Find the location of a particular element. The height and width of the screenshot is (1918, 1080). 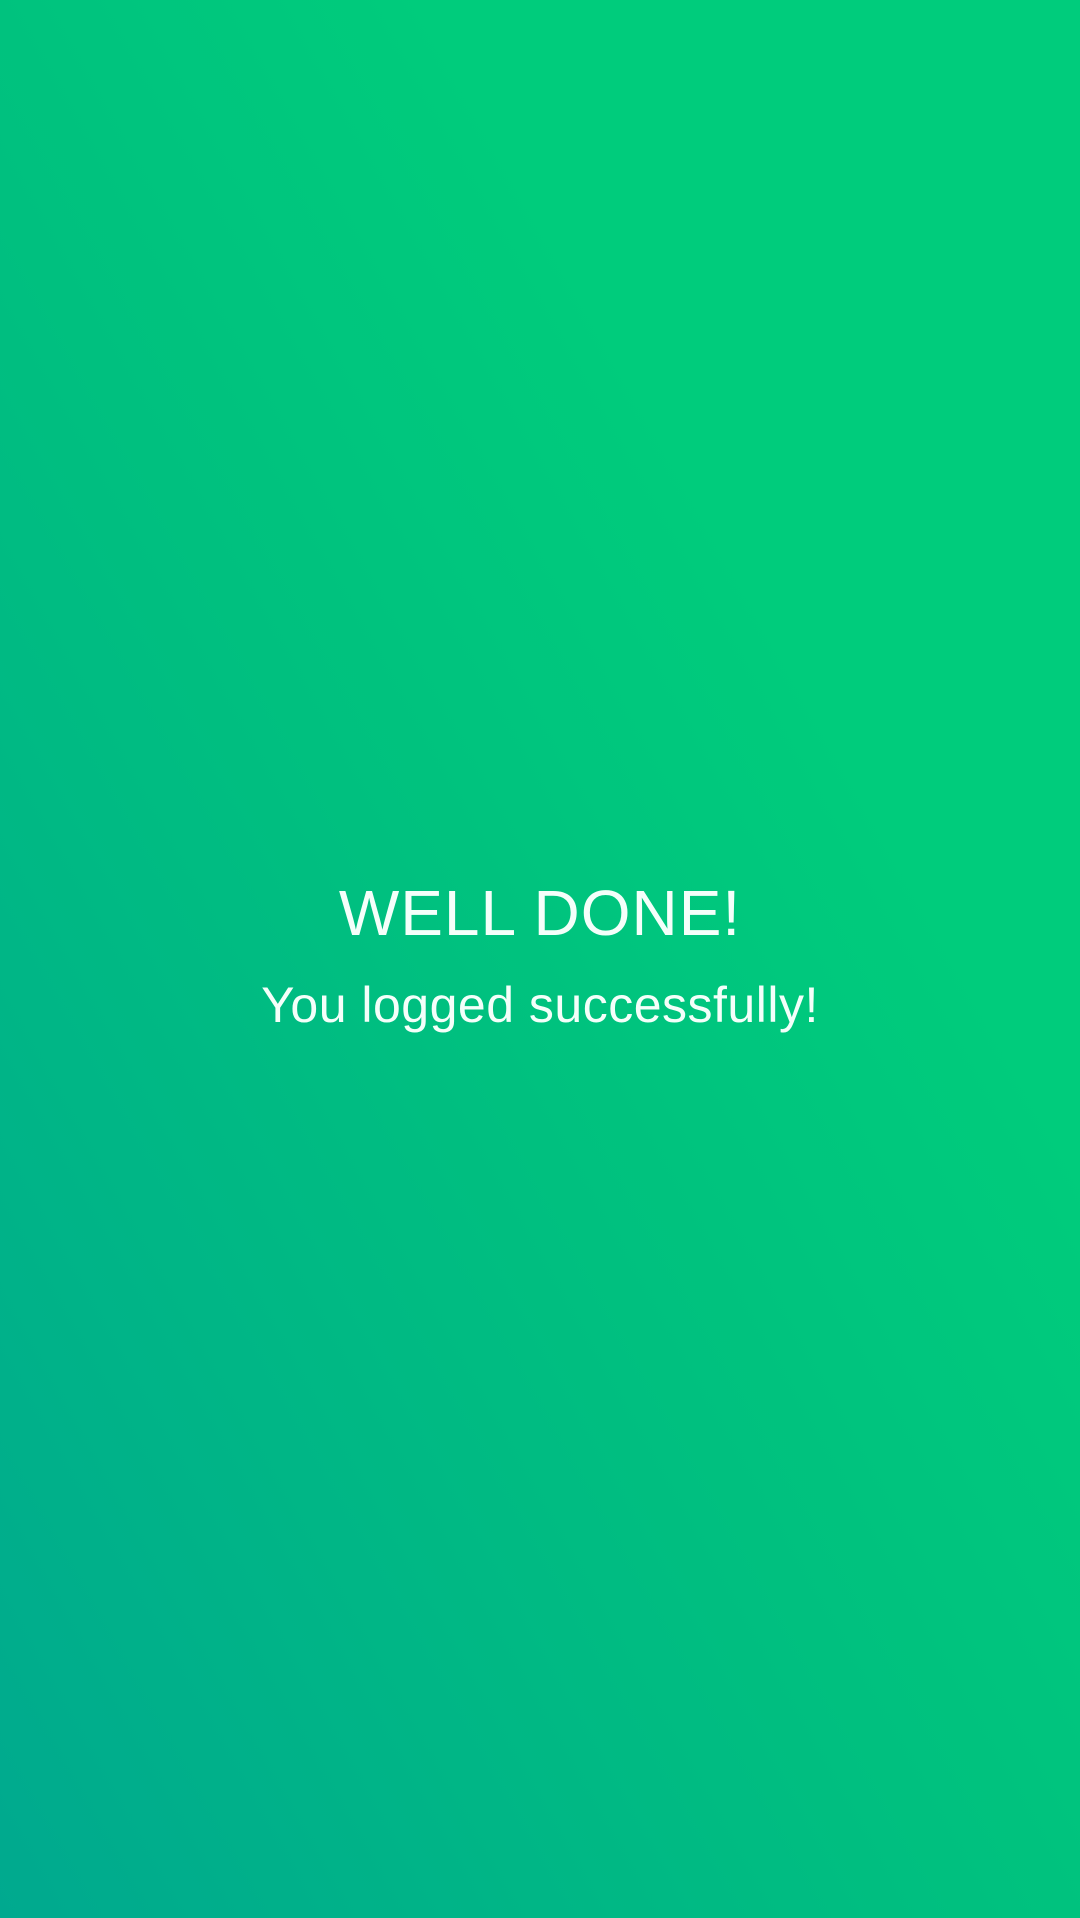

success-message: WELL DONE! You logged successfully! is located at coordinates (540, 955).